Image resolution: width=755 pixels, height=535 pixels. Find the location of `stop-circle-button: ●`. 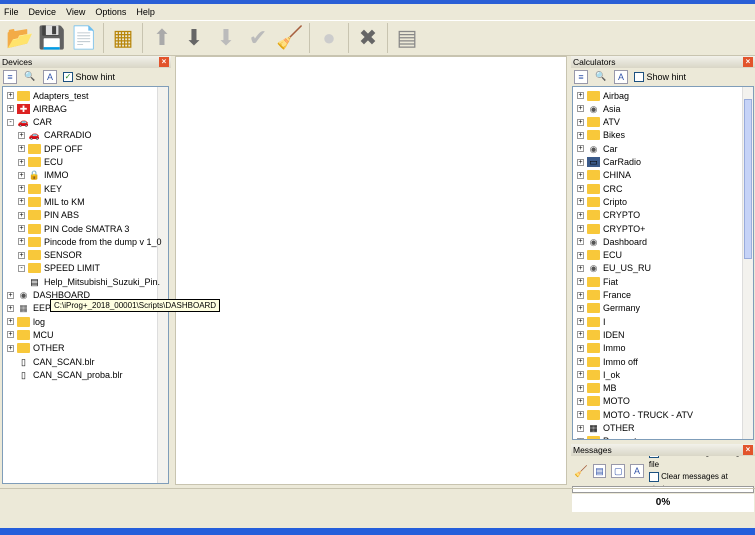

stop-circle-button: ● is located at coordinates (329, 38).